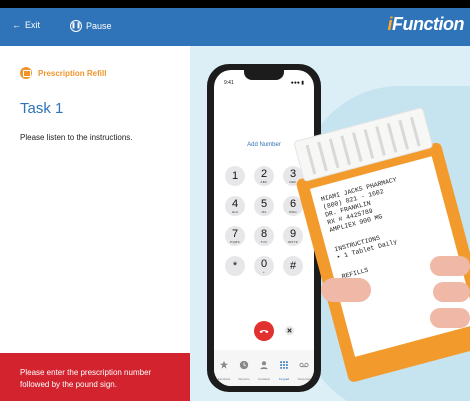  I want to click on breadcrumb-label: Prescription Refill, so click(72, 73).